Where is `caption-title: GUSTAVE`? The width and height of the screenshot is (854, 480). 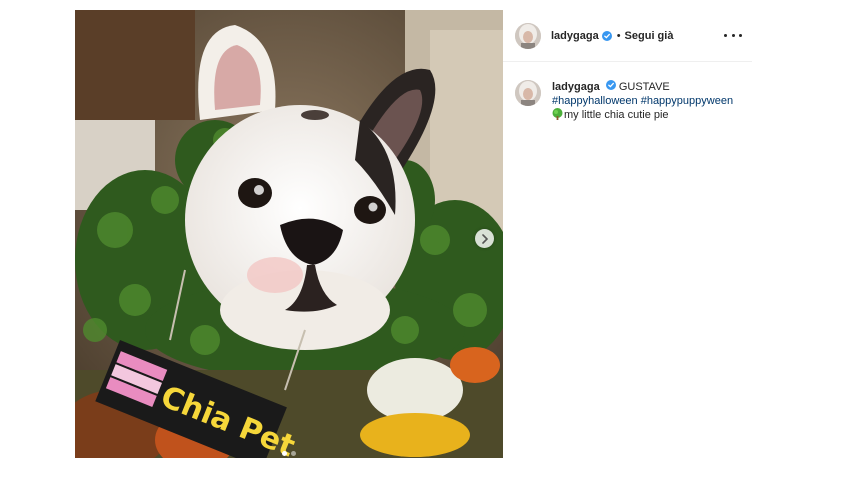
caption-title: GUSTAVE is located at coordinates (644, 87).